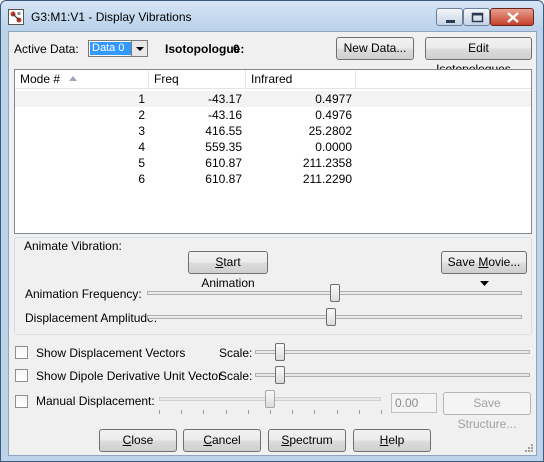  I want to click on infrared-cell: 25.2802, so click(330, 131).